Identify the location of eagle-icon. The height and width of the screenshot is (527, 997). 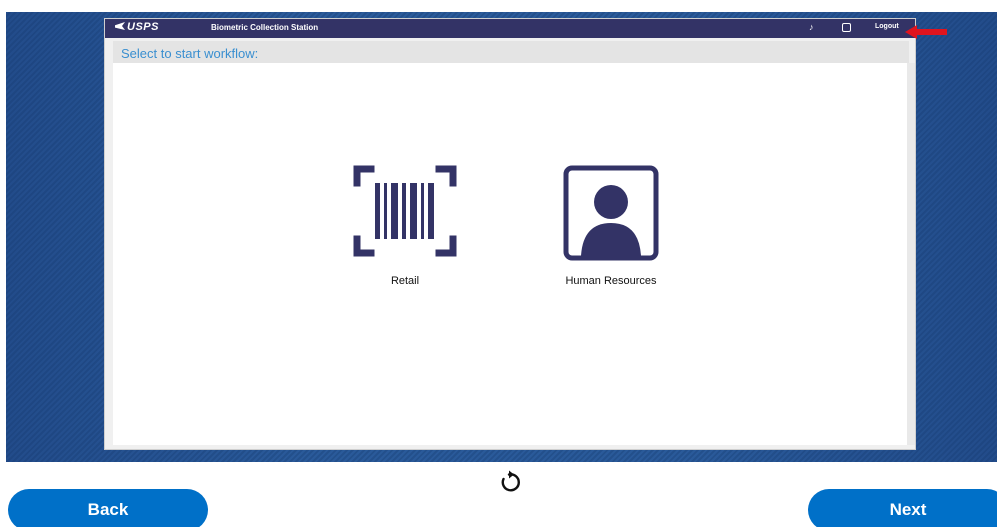
(120, 26).